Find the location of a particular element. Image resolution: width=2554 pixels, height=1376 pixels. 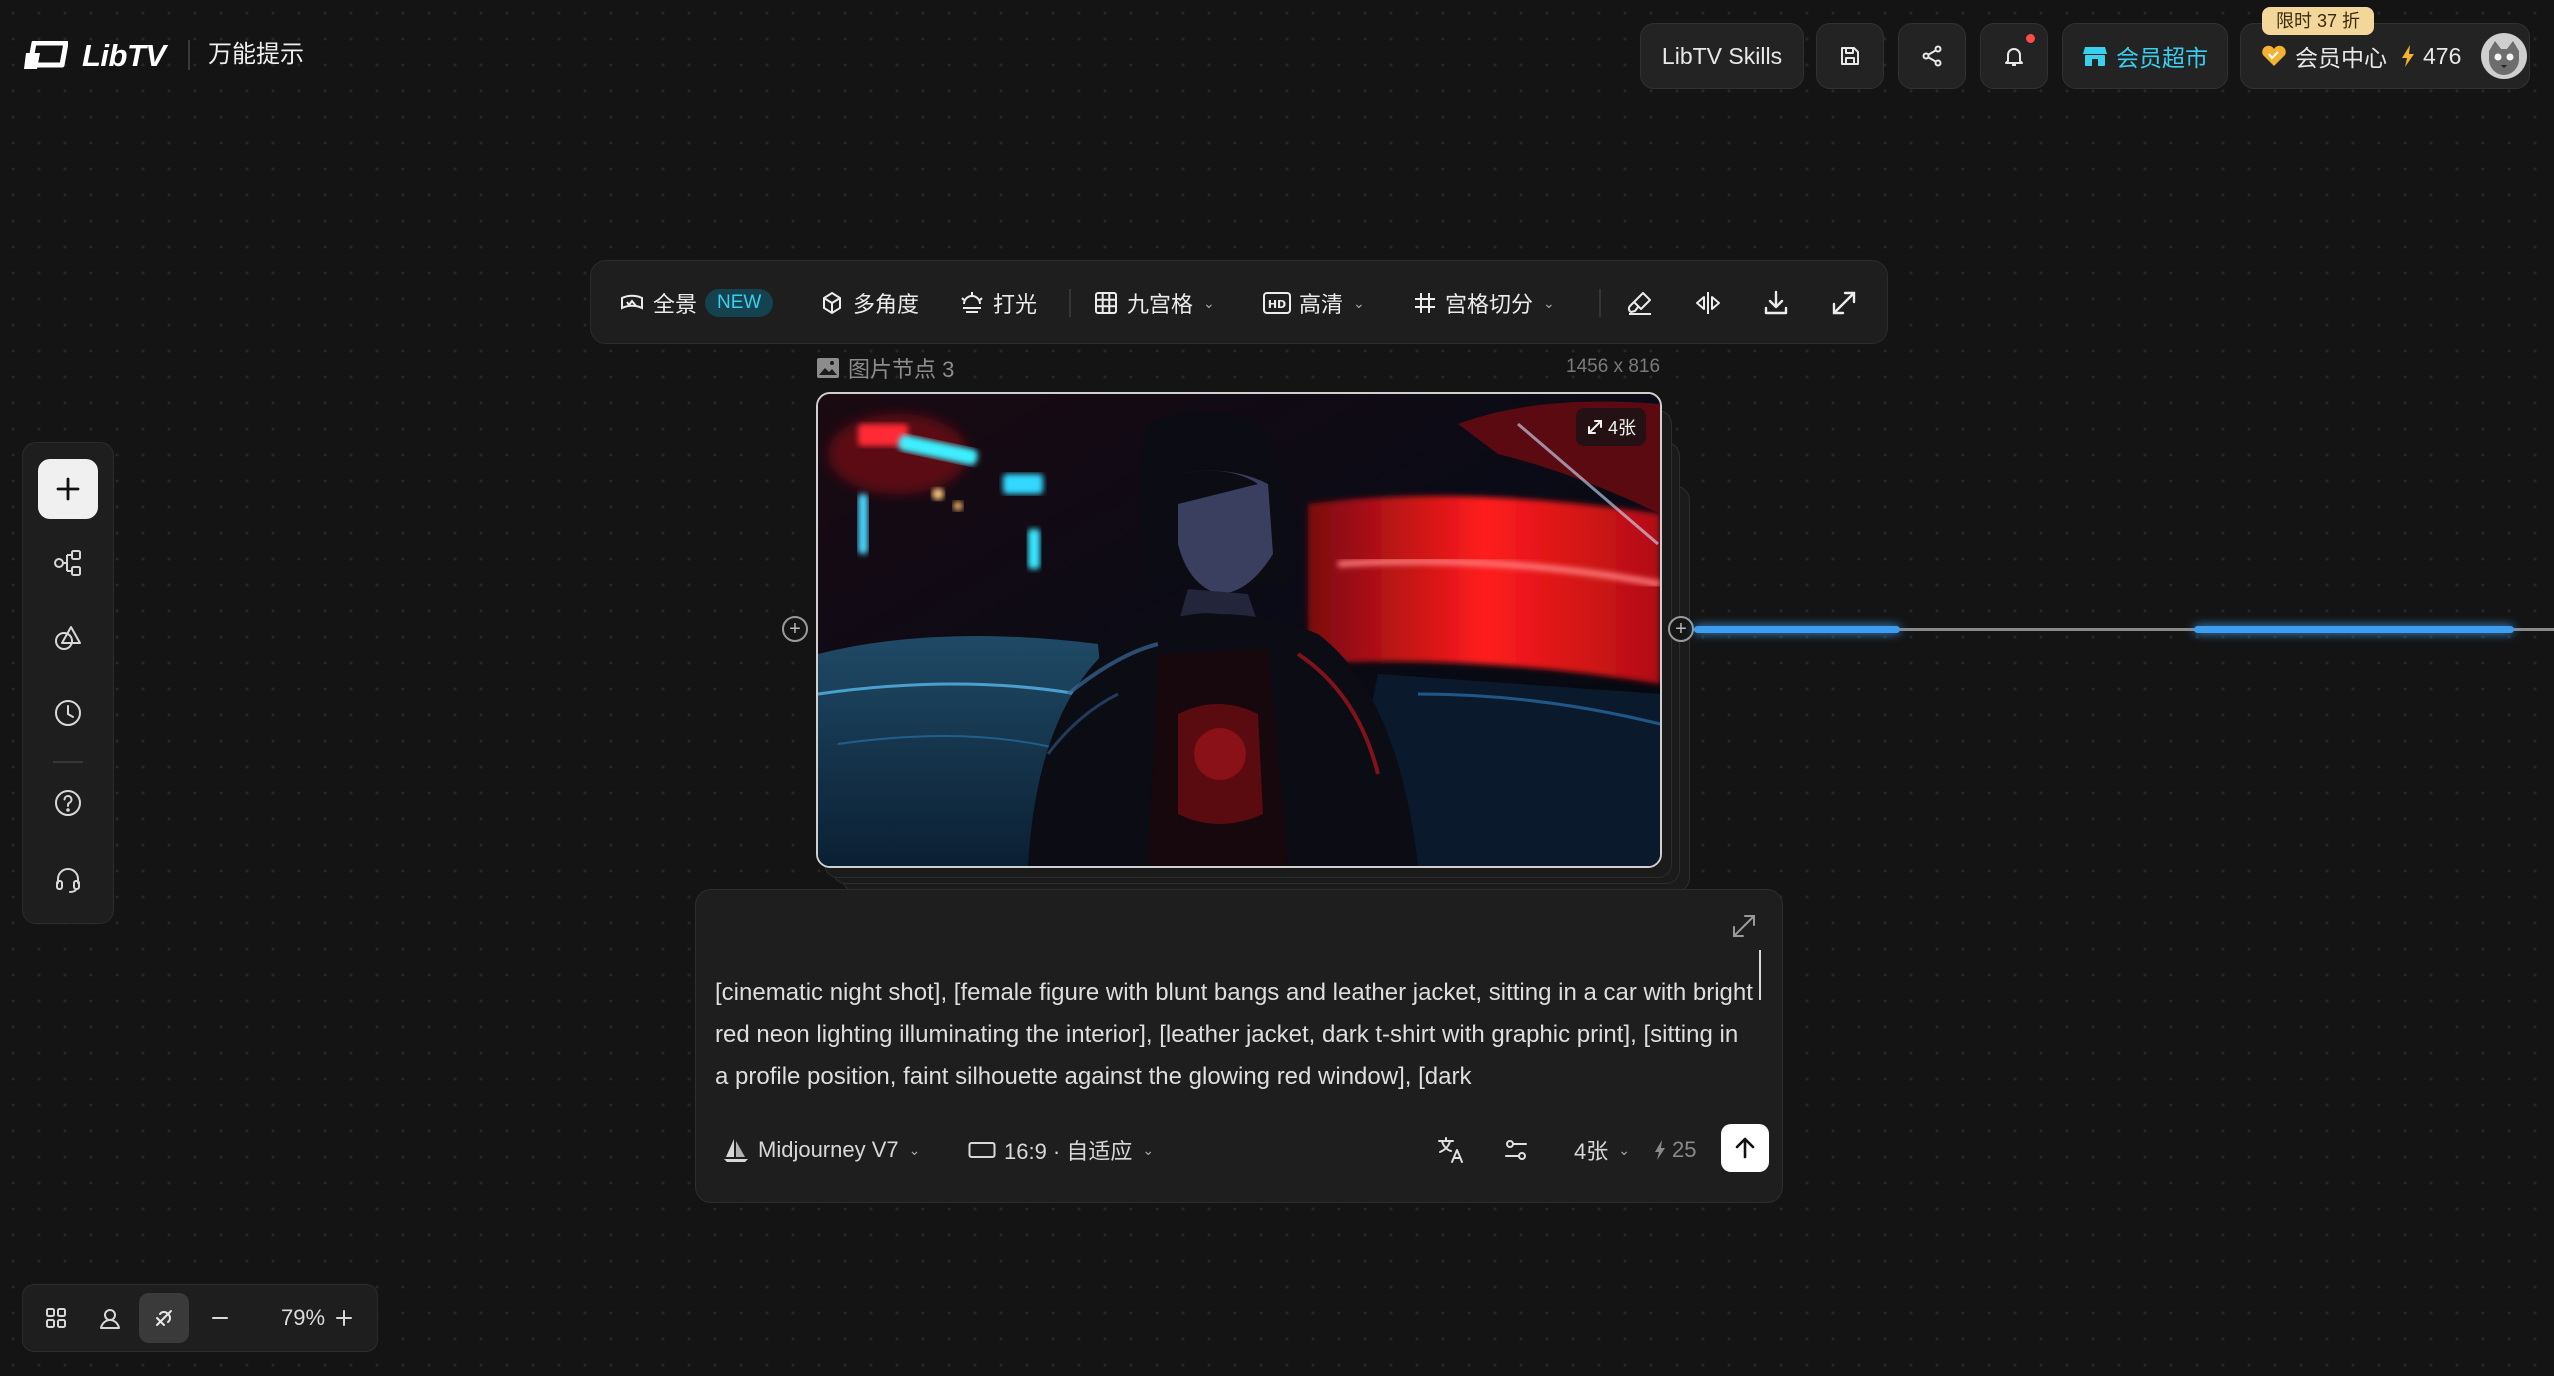

output-port-plus-icon: + is located at coordinates (1681, 629).